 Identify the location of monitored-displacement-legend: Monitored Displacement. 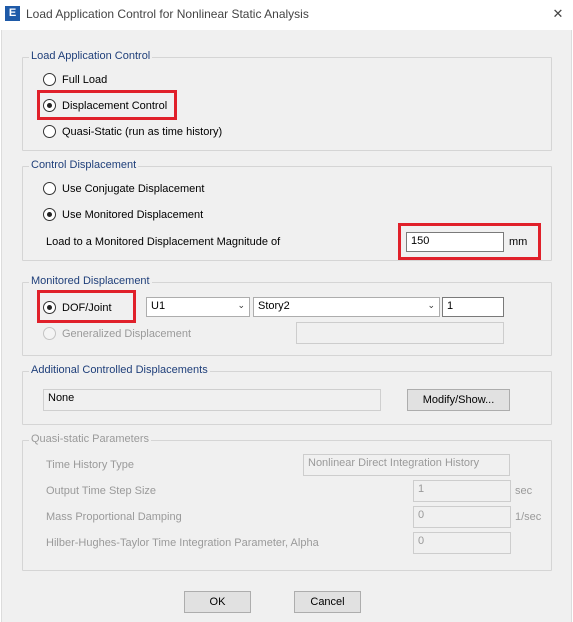
(90, 281).